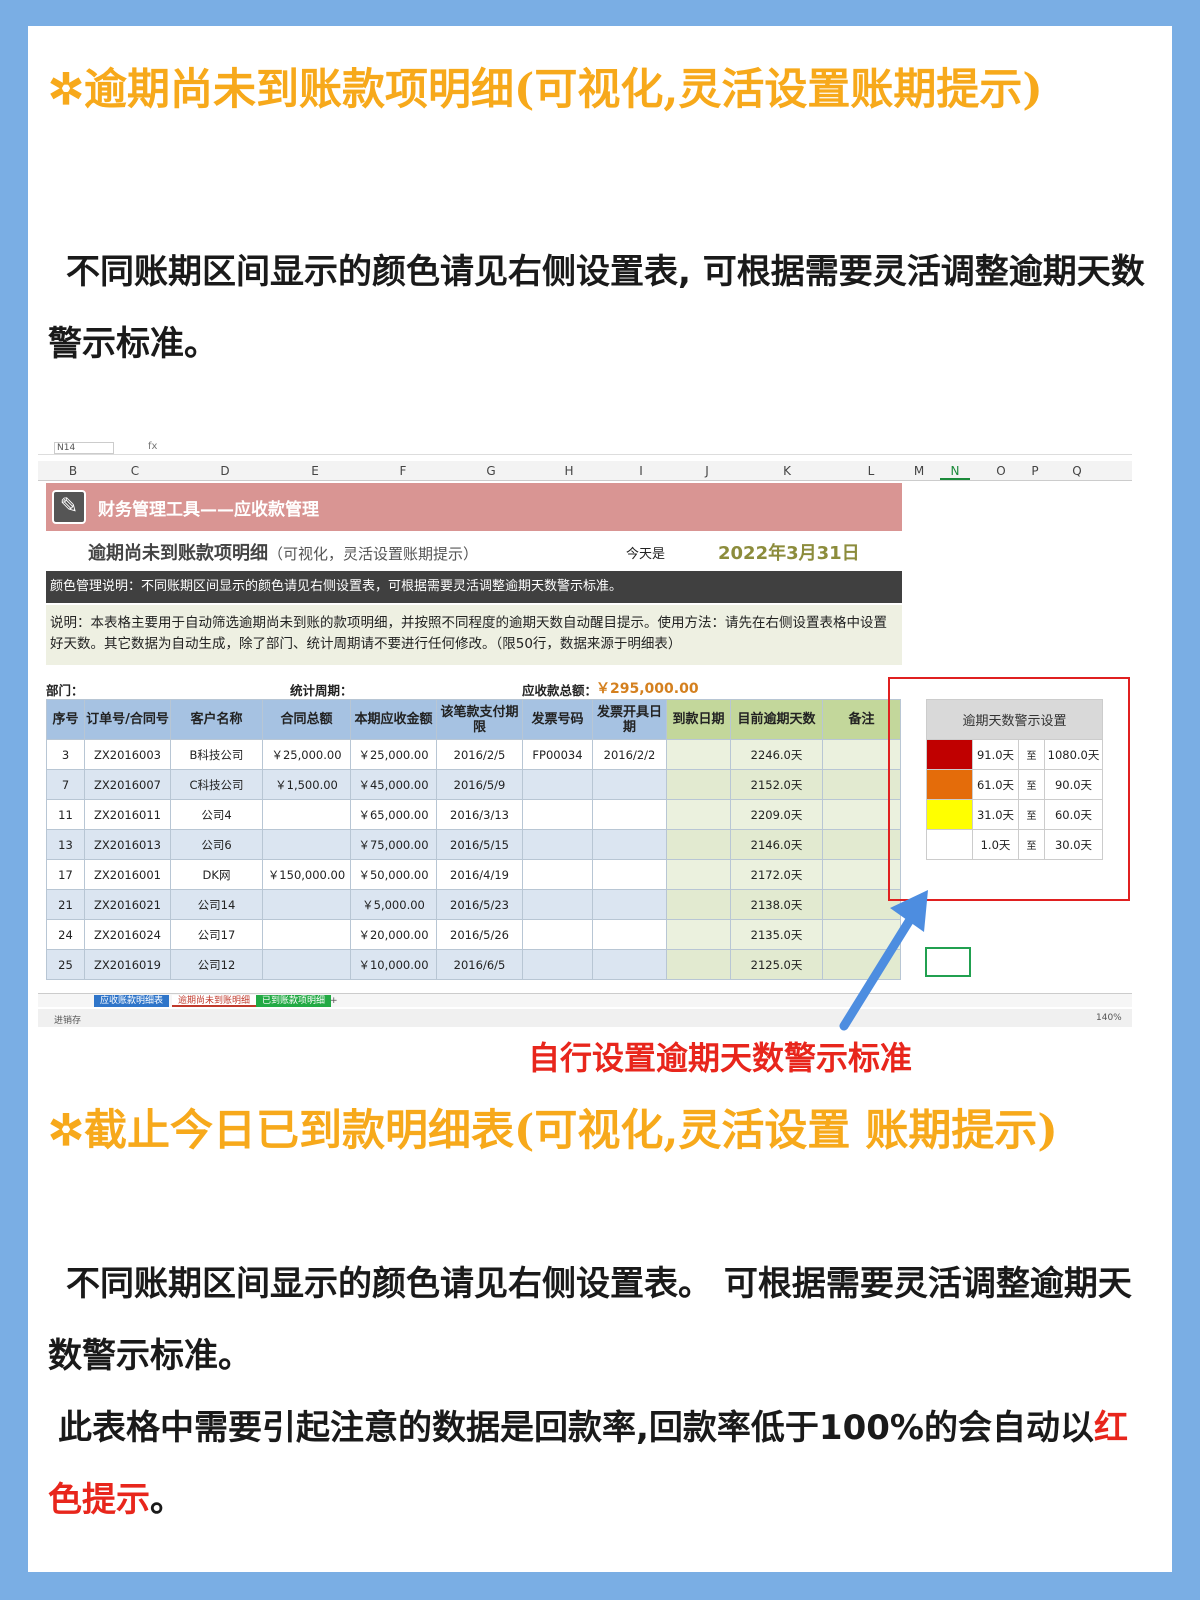 The width and height of the screenshot is (1200, 1600). Describe the element at coordinates (152, 446) in the screenshot. I see `fx-icon: fx` at that location.